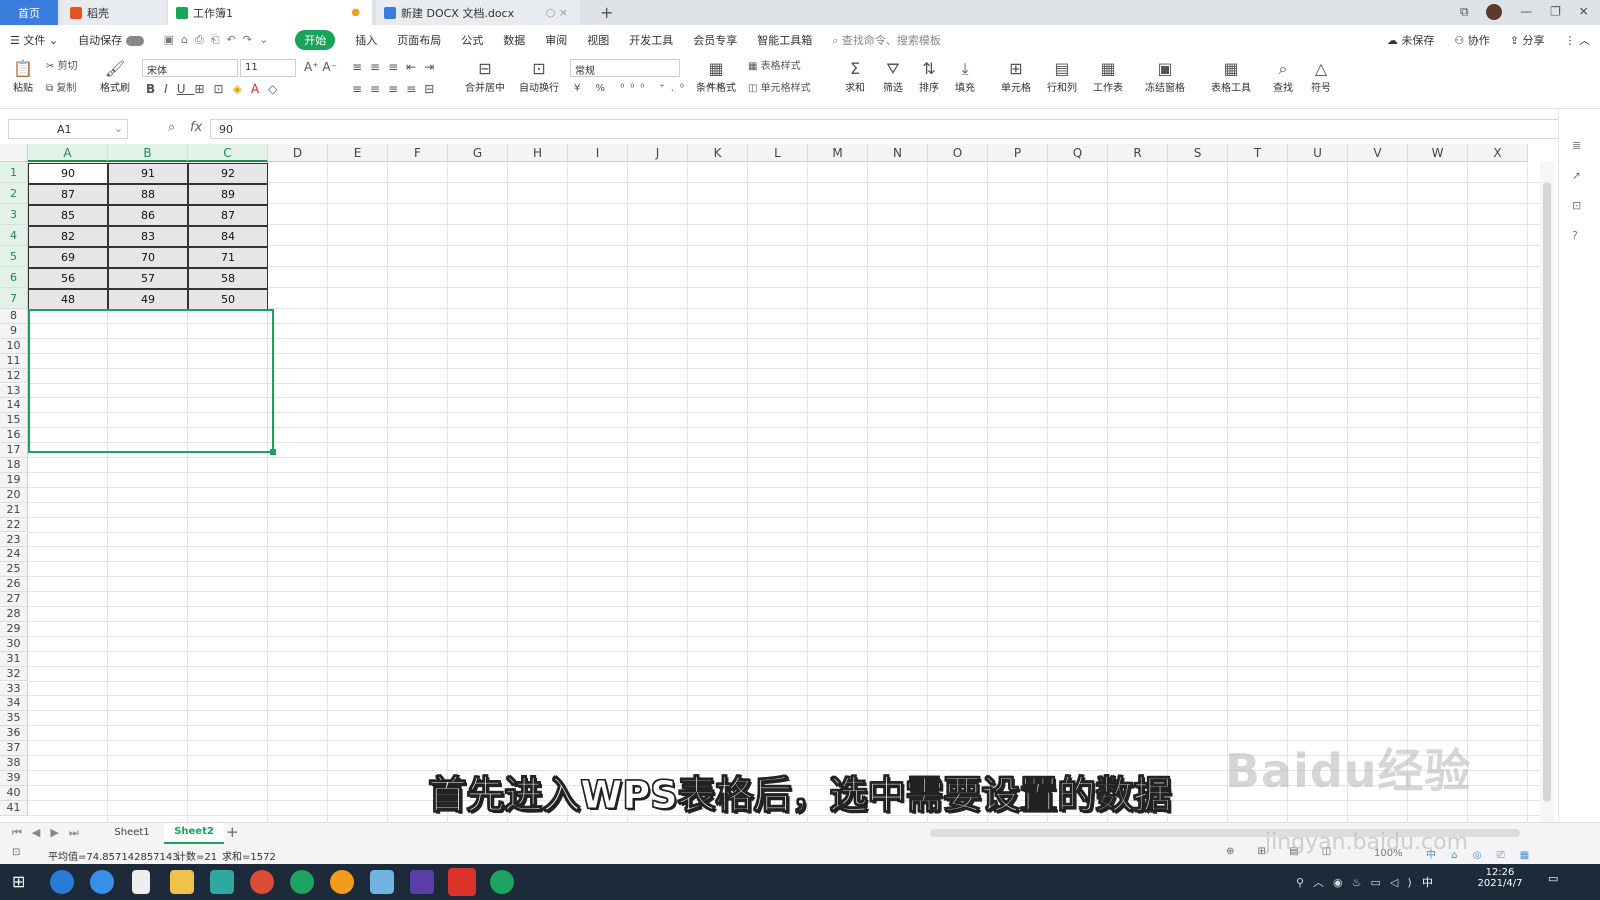 The image size is (1600, 900). Describe the element at coordinates (397, 89) in the screenshot. I see `align-icons-2: ≡≡≡≡⊟` at that location.